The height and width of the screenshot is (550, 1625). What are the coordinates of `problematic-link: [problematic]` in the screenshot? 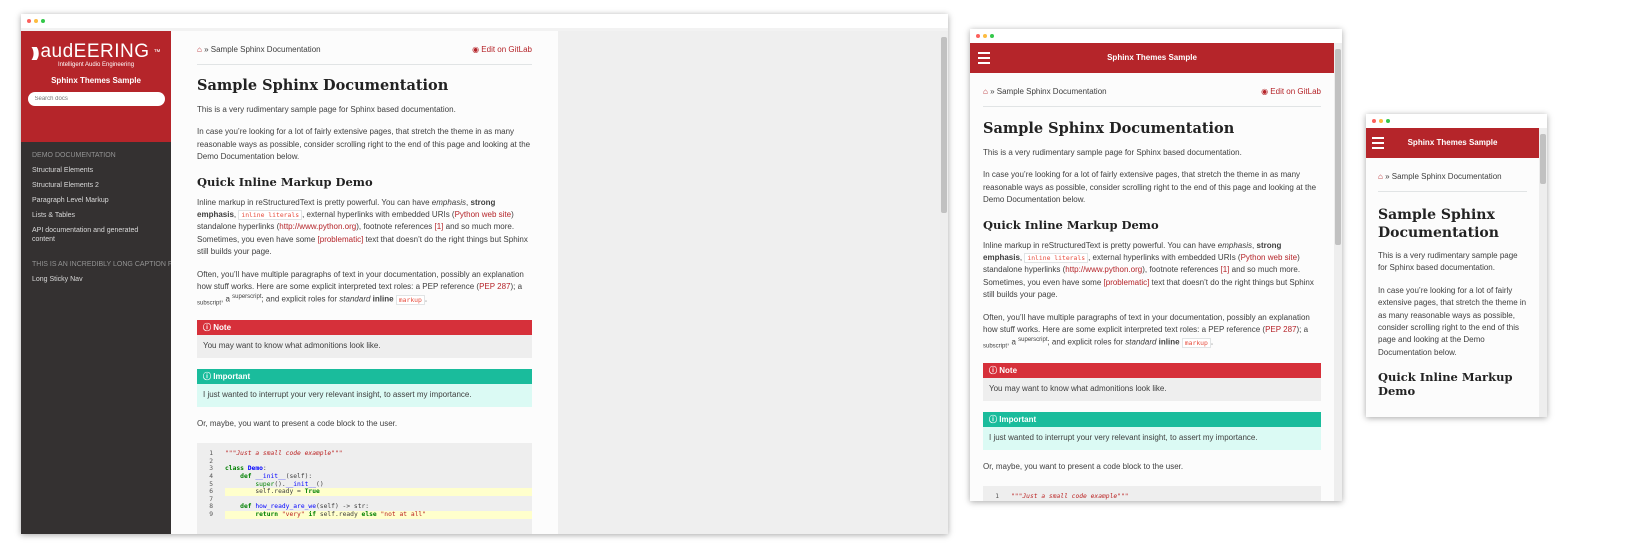 It's located at (341, 239).